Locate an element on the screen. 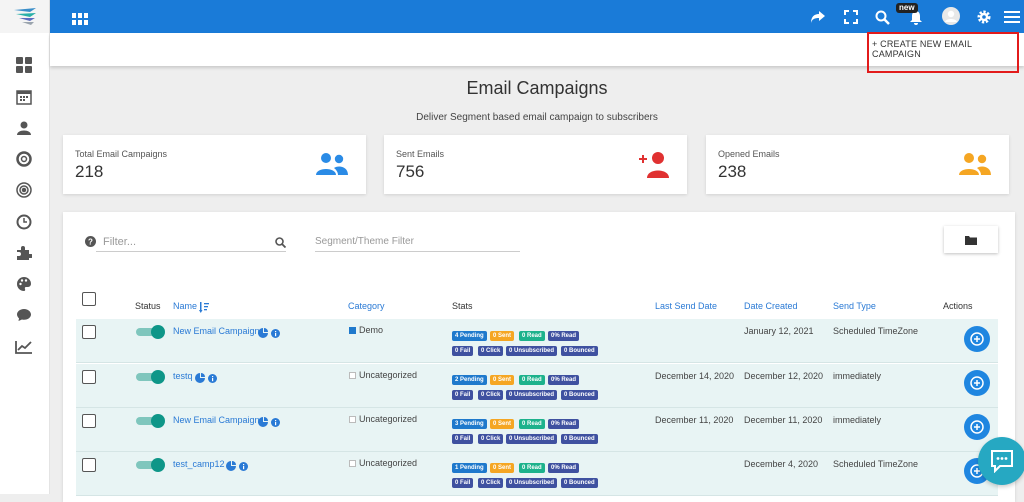  campaign-name-link: test_camp12 is located at coordinates (199, 464).